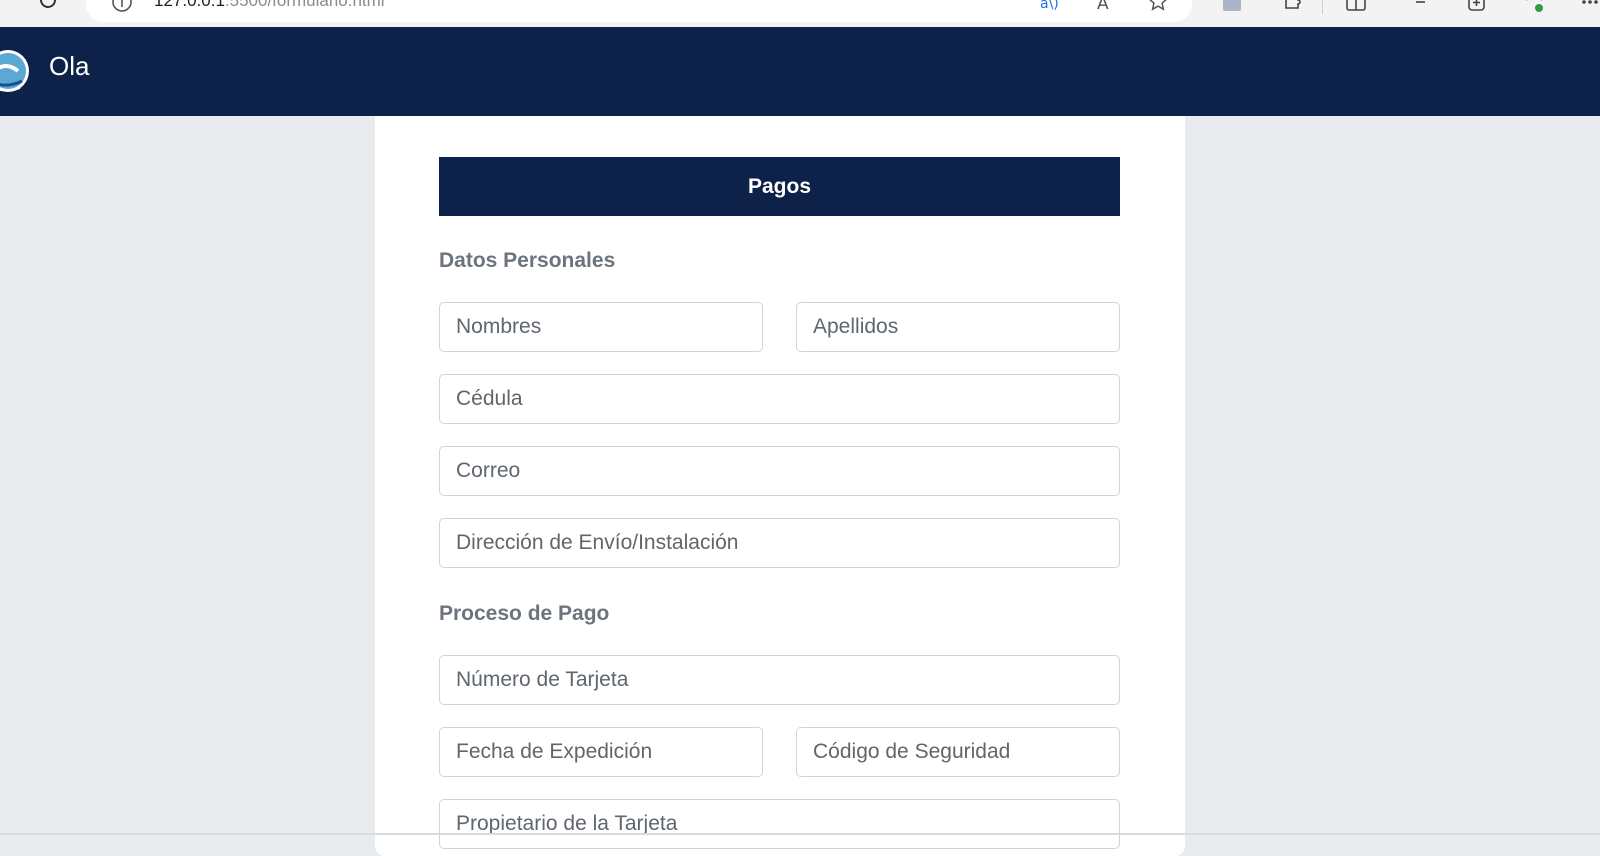  I want to click on svg-text: a\), so click(1049, 6).